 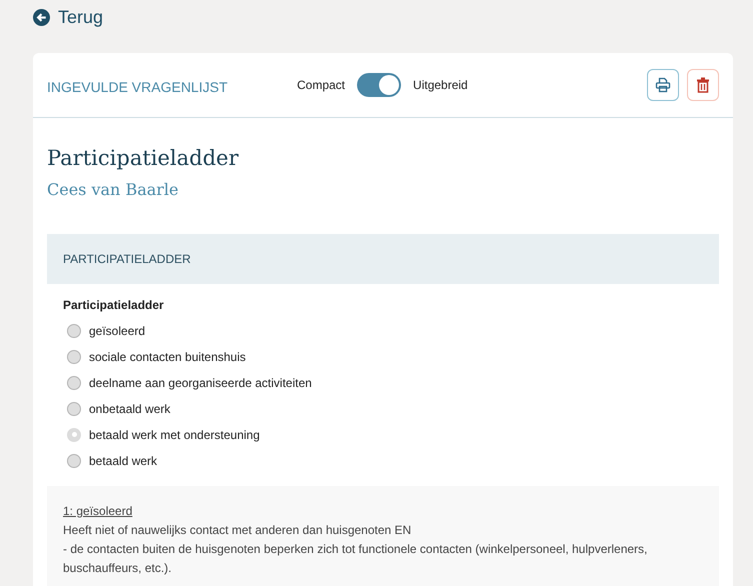 I want to click on option-label: onbetaald werk, so click(x=129, y=409).